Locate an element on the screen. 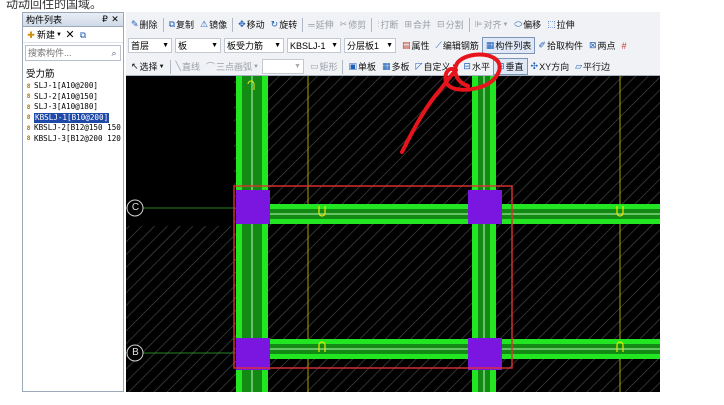 The height and width of the screenshot is (405, 724). search-icon: ⌕ is located at coordinates (114, 53).